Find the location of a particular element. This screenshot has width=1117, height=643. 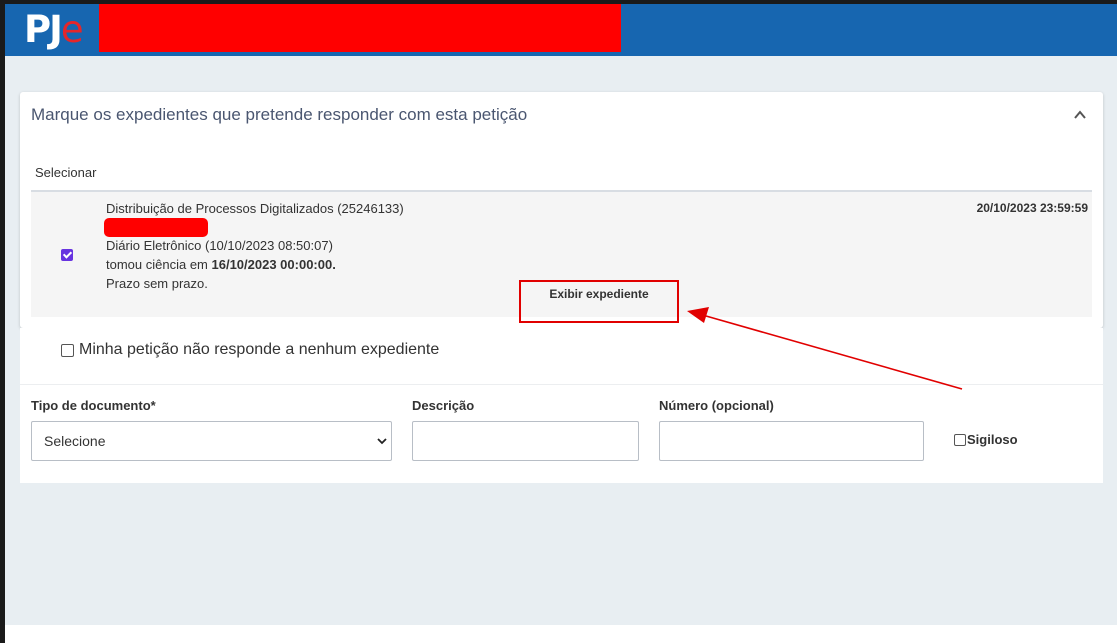

logo-accent-text: e is located at coordinates (72, 29).